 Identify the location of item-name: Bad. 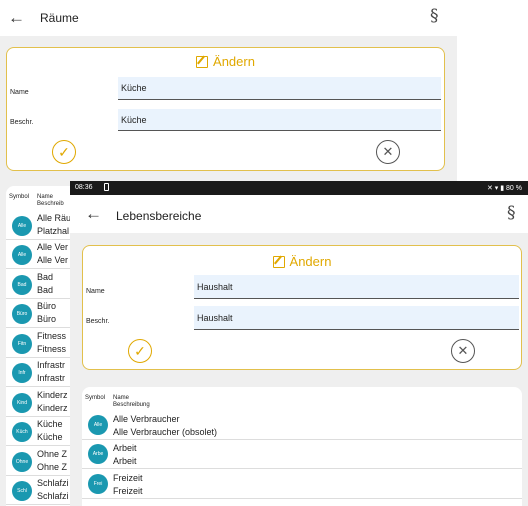
(45, 277).